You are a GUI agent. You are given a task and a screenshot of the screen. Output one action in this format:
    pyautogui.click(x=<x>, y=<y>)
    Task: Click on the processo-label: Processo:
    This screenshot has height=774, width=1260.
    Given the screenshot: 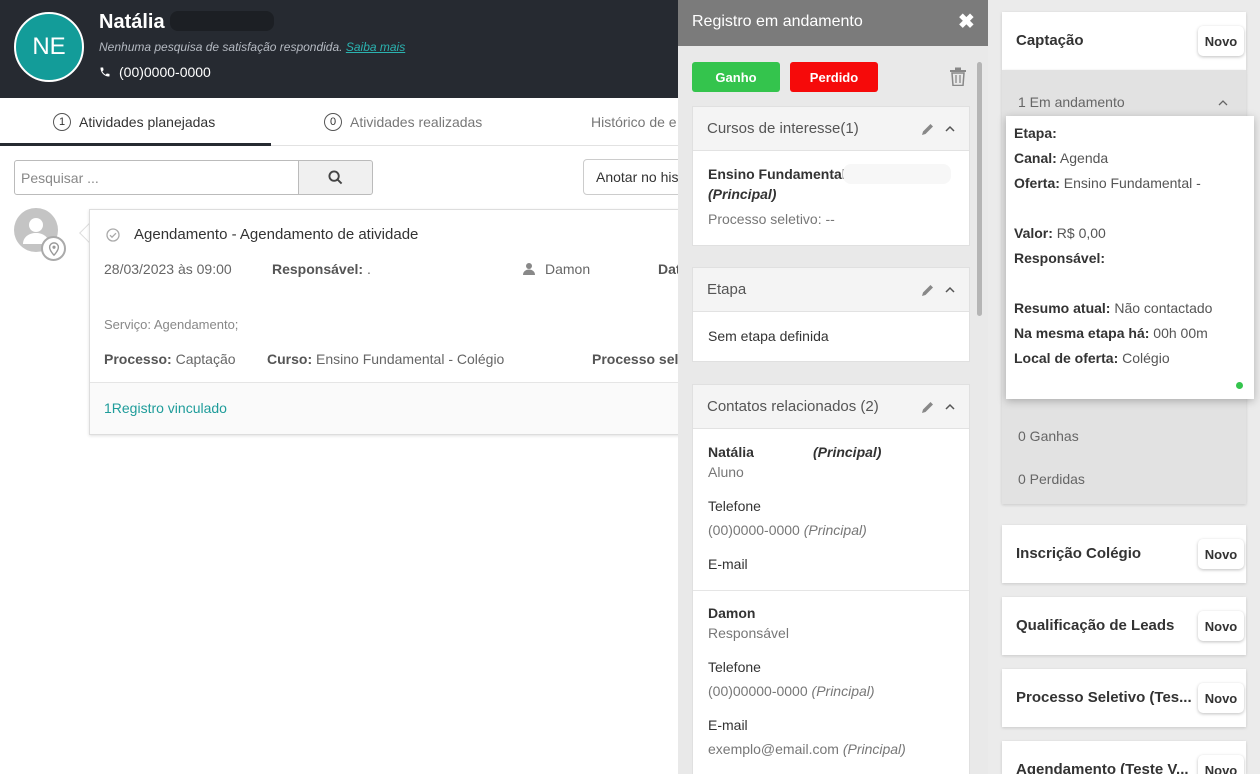 What is the action you would take?
    pyautogui.click(x=138, y=359)
    